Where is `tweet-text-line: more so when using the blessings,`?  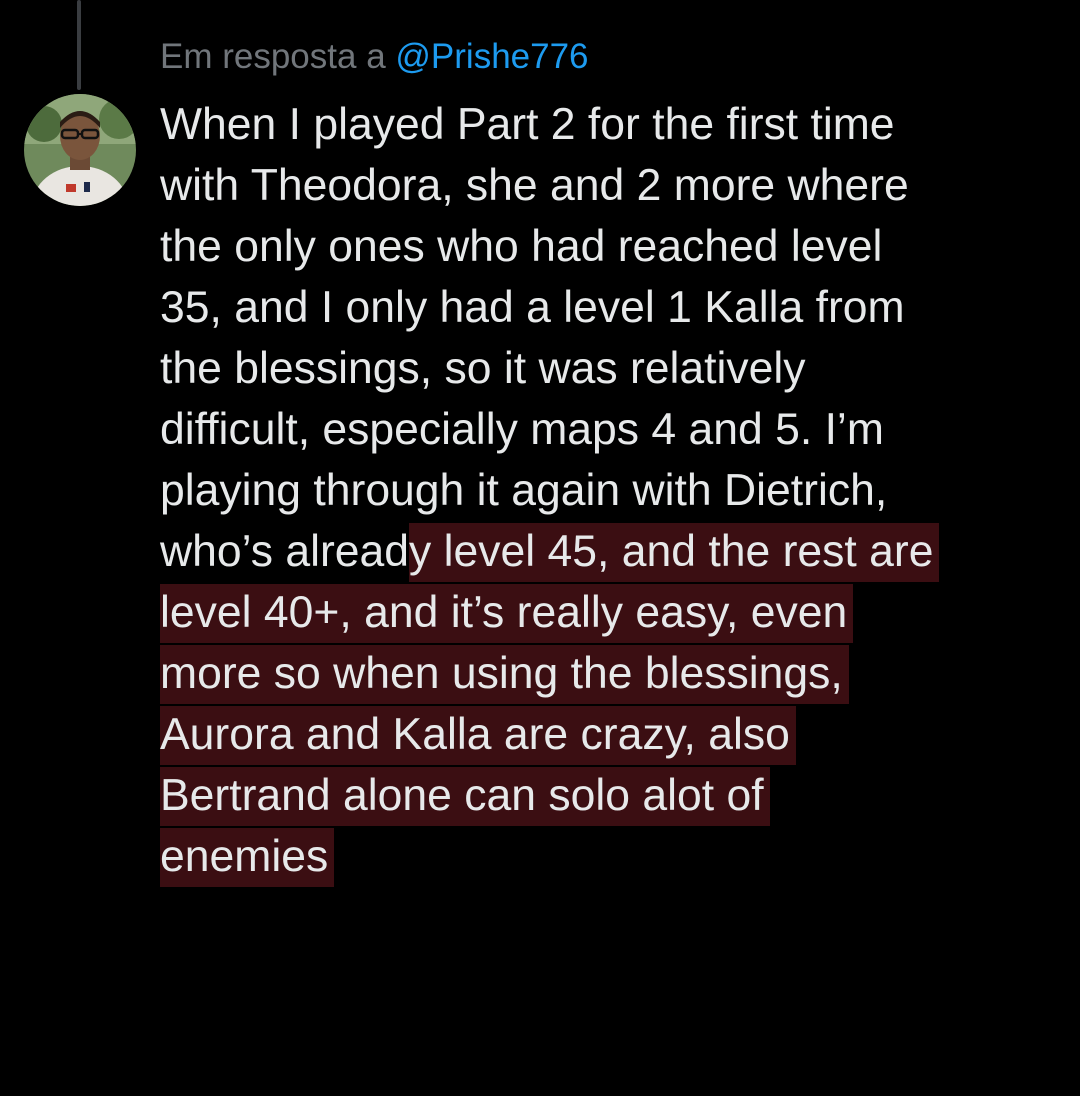
tweet-text-line: more so when using the blessings, is located at coordinates (612, 673).